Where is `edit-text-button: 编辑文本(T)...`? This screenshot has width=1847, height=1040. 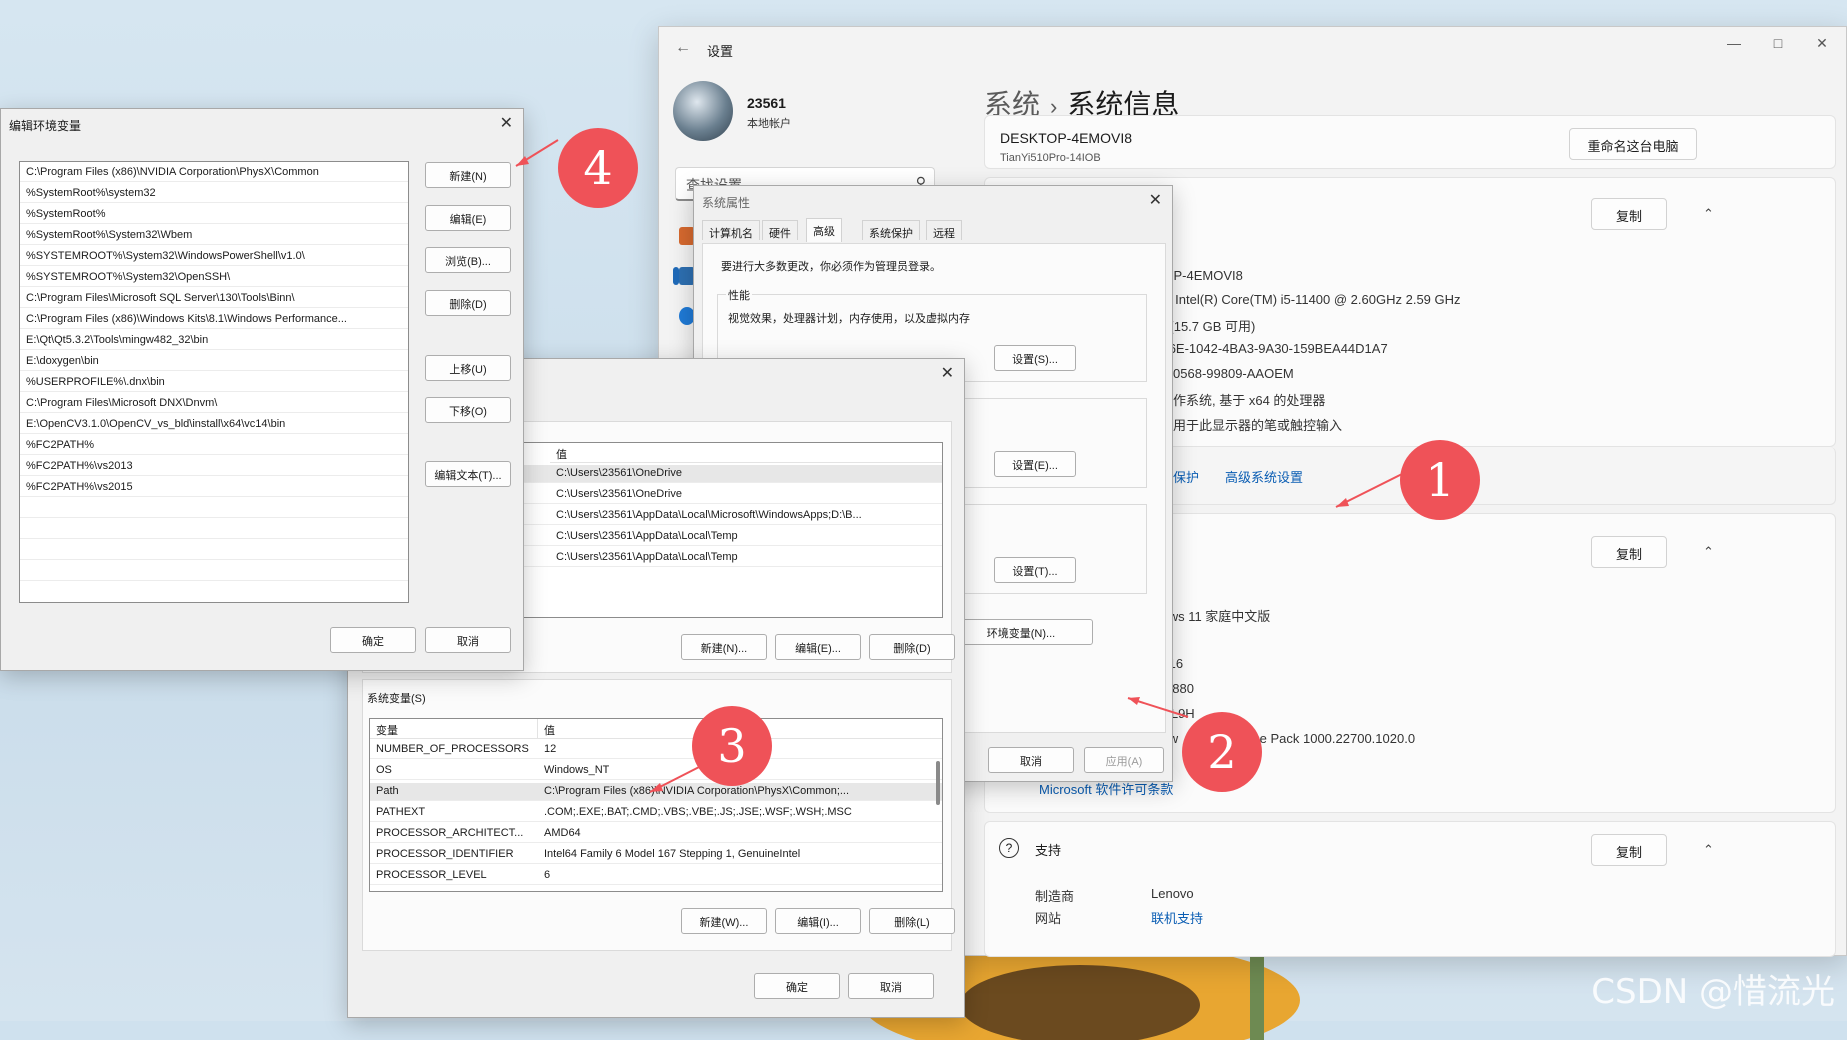
edit-text-button: 编辑文本(T)... is located at coordinates (468, 474).